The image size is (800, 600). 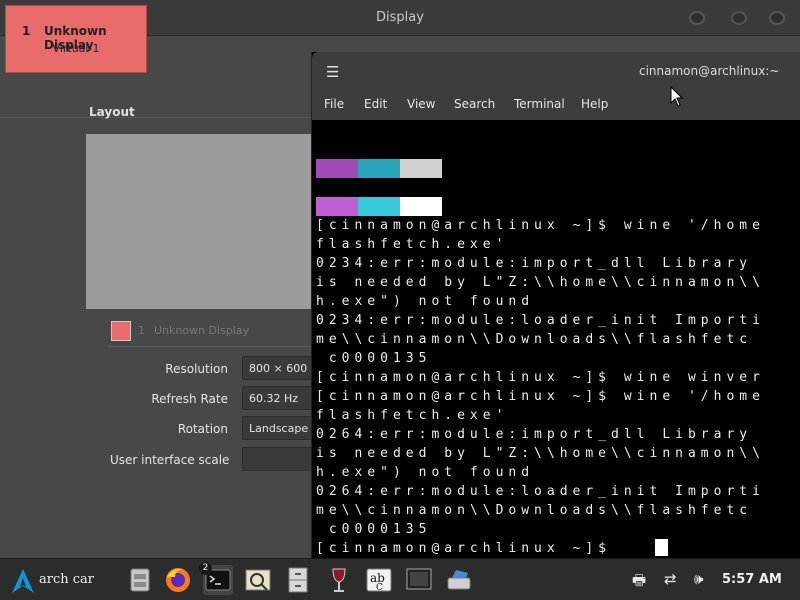 What do you see at coordinates (752, 579) in the screenshot?
I see `clock: 5:57 AM` at bounding box center [752, 579].